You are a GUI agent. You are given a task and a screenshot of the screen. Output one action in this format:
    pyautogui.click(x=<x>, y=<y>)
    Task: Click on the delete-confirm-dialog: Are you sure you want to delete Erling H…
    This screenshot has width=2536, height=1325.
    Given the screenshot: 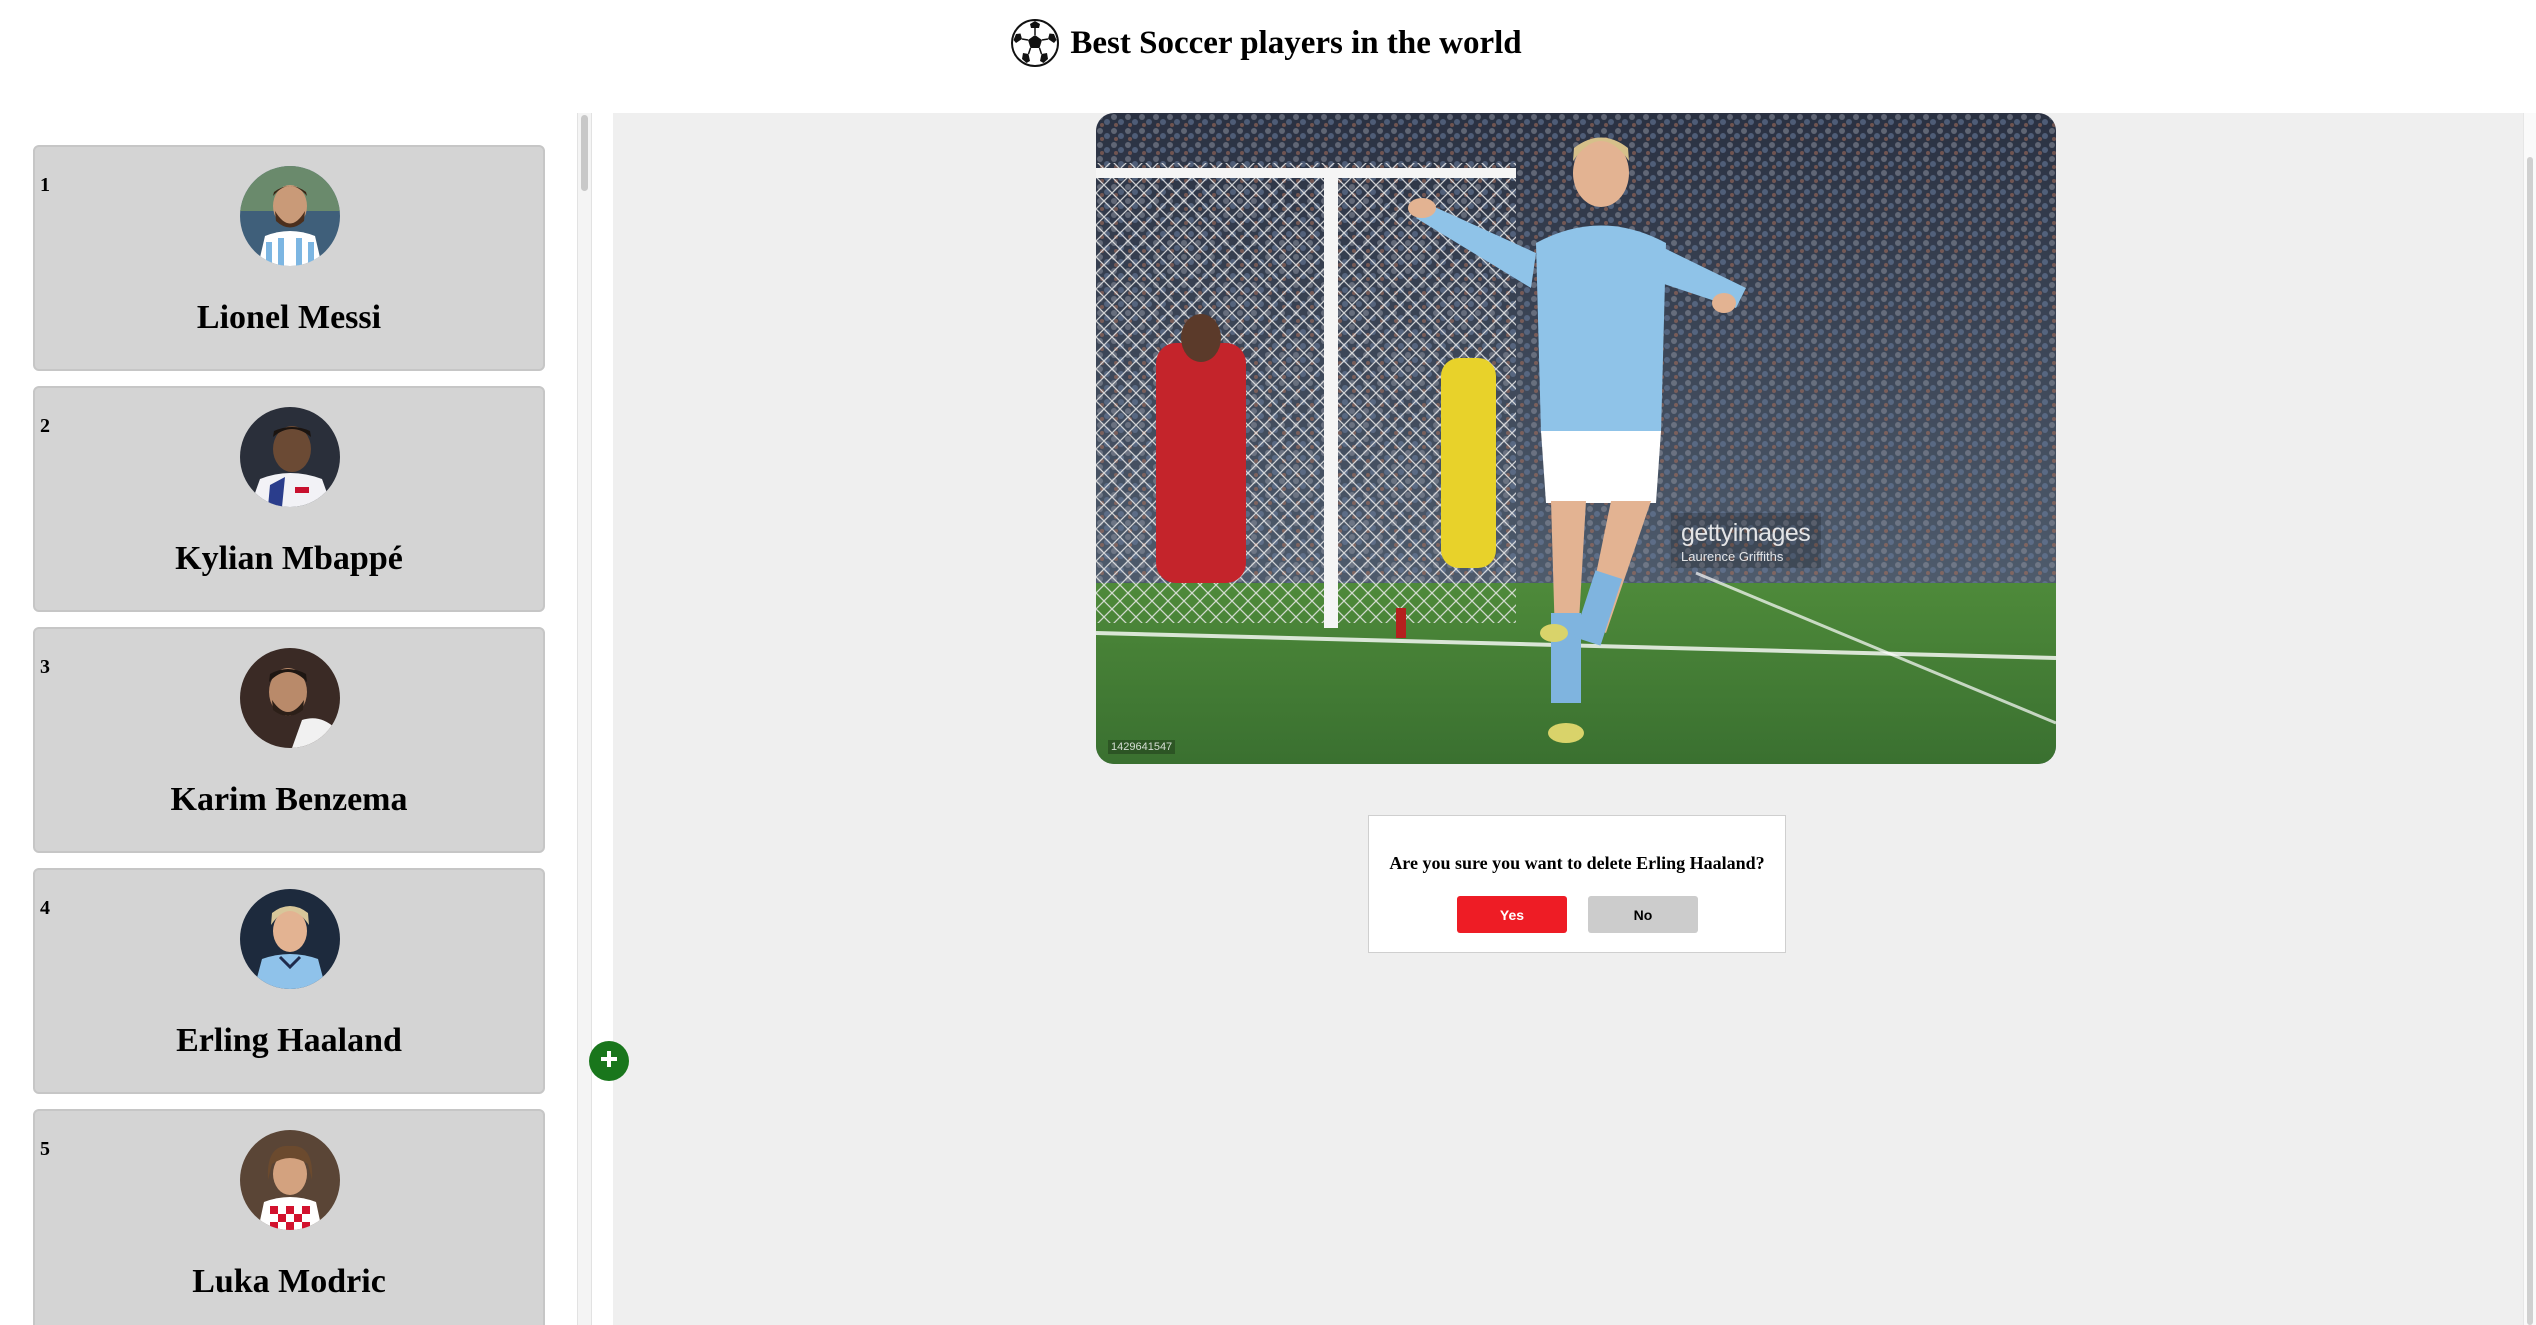 What is the action you would take?
    pyautogui.click(x=1577, y=884)
    